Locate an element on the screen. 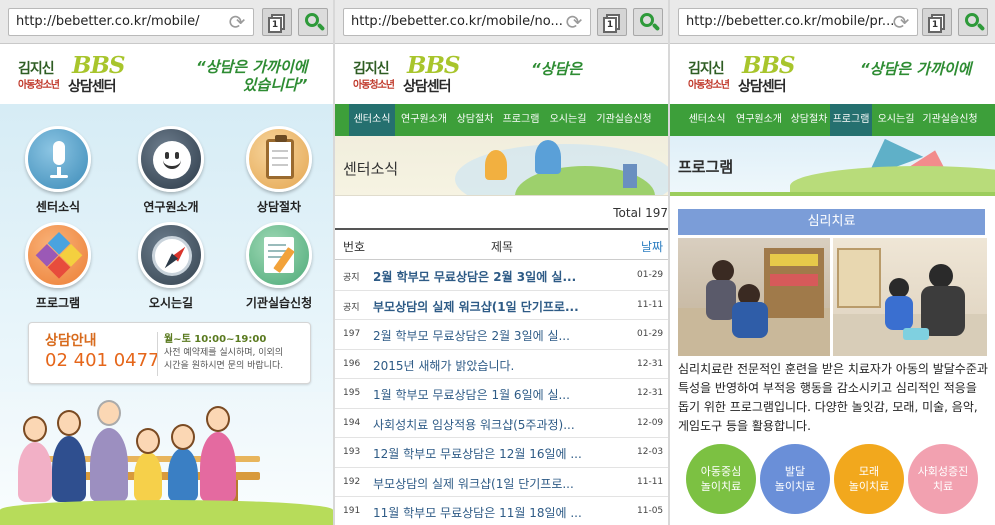 Image resolution: width=995 pixels, height=525 pixels. site-header: 김지신 아동청소년 BBS 상담센터 “상담은 is located at coordinates (501, 74).